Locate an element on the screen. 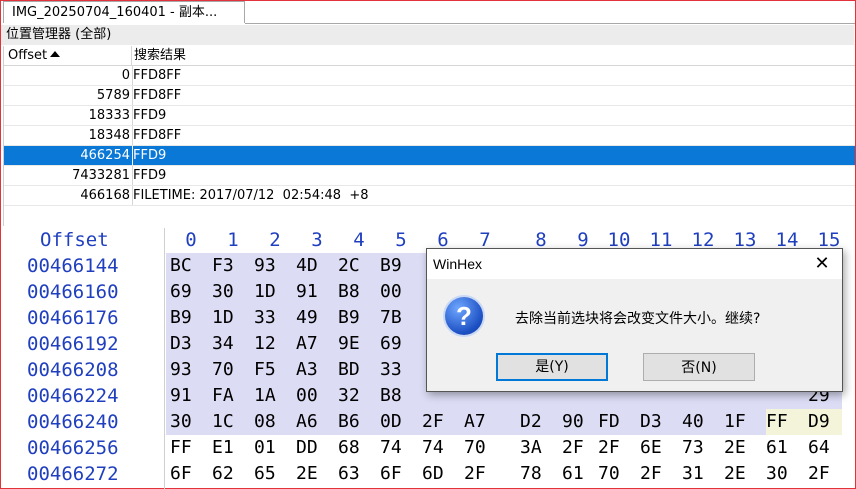  list-row: 5789 FFD8FF is located at coordinates (429, 96).